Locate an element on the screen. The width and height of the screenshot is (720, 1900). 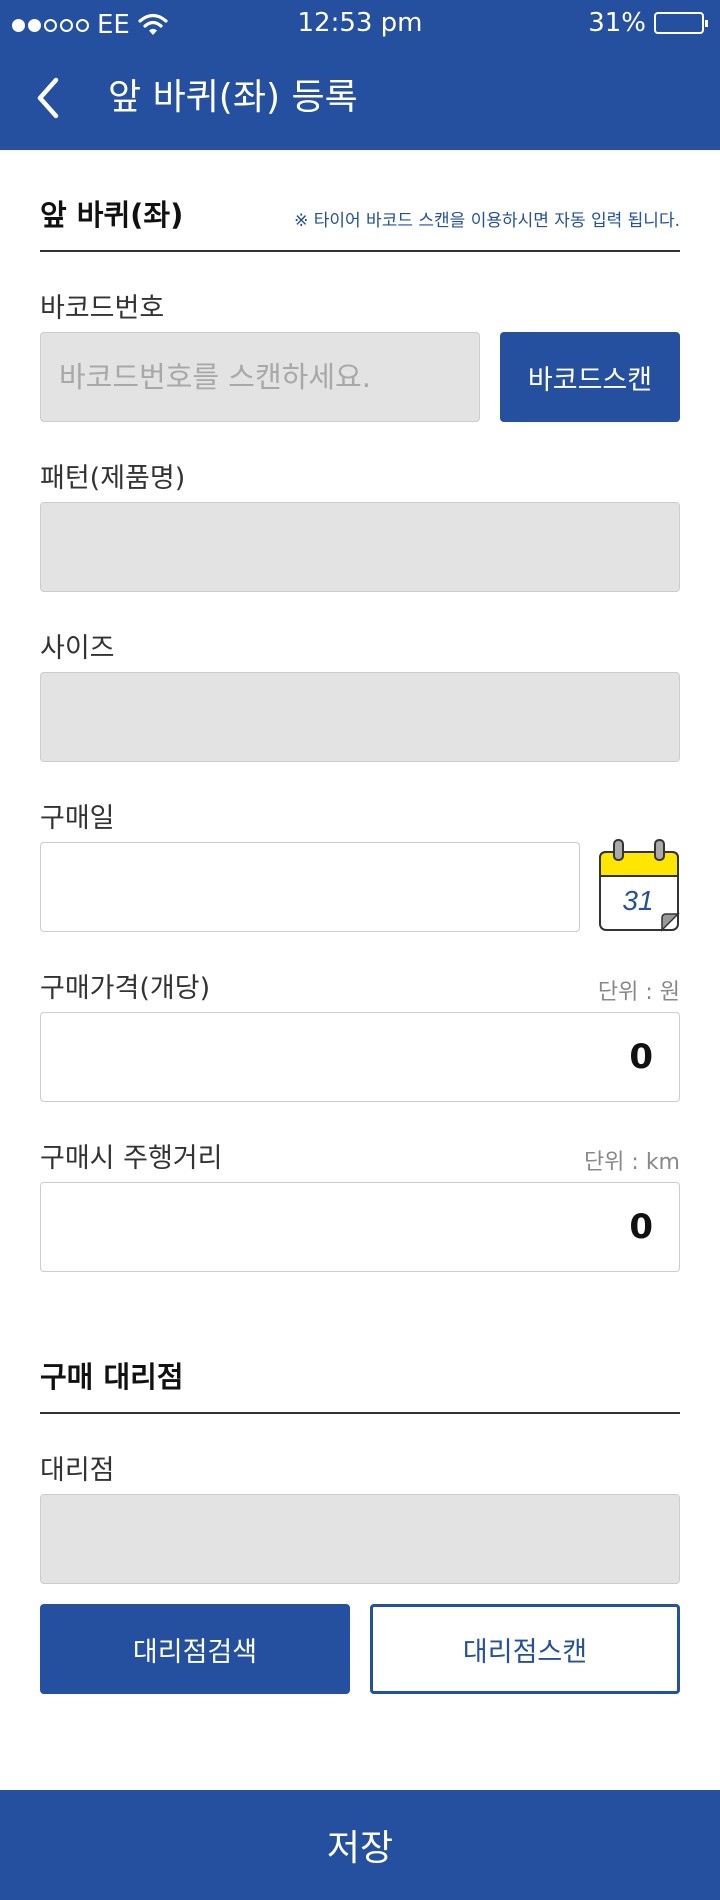
size-field is located at coordinates (360, 717).